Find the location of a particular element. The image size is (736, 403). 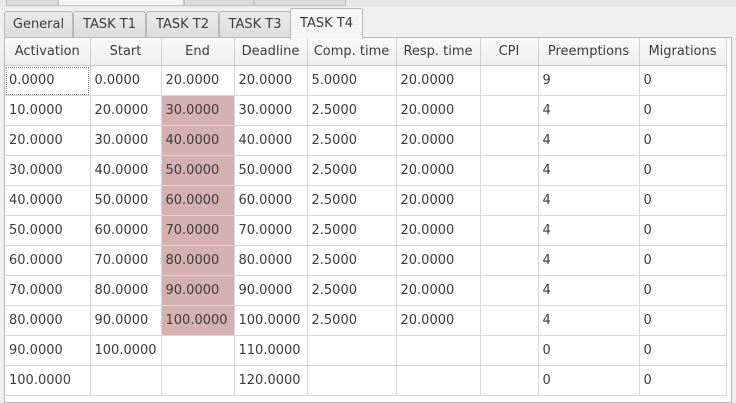

column-header: Start is located at coordinates (126, 52).